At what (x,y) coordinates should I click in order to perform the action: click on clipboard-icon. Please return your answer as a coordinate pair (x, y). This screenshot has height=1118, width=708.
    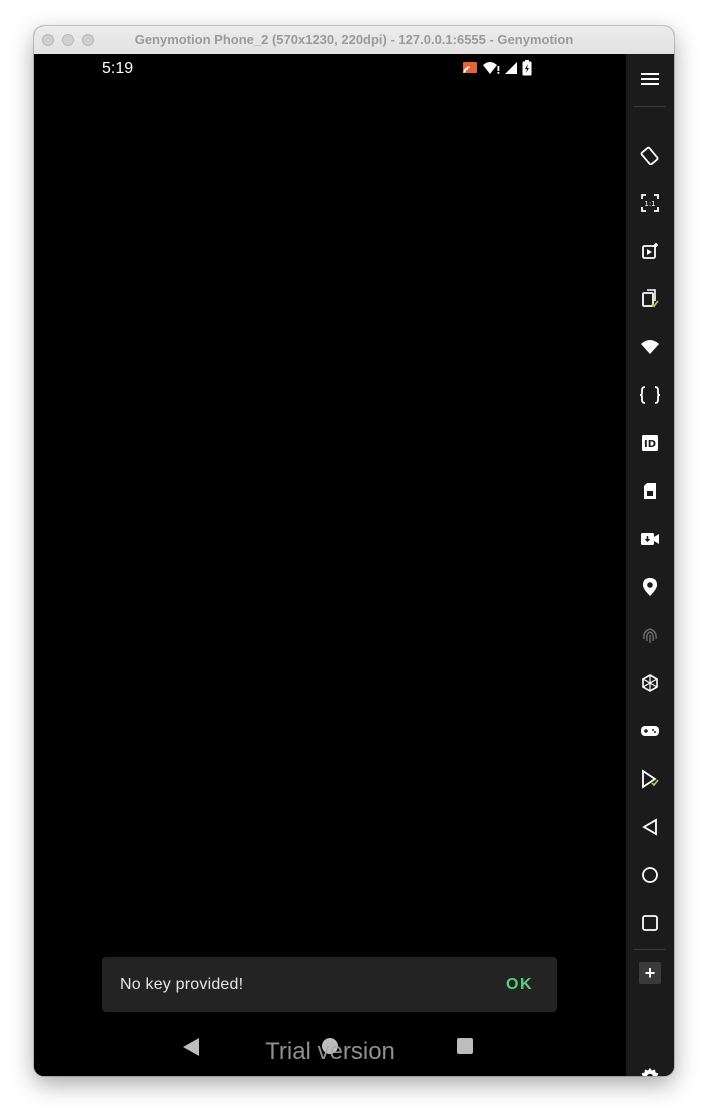
    Looking at the image, I should click on (650, 298).